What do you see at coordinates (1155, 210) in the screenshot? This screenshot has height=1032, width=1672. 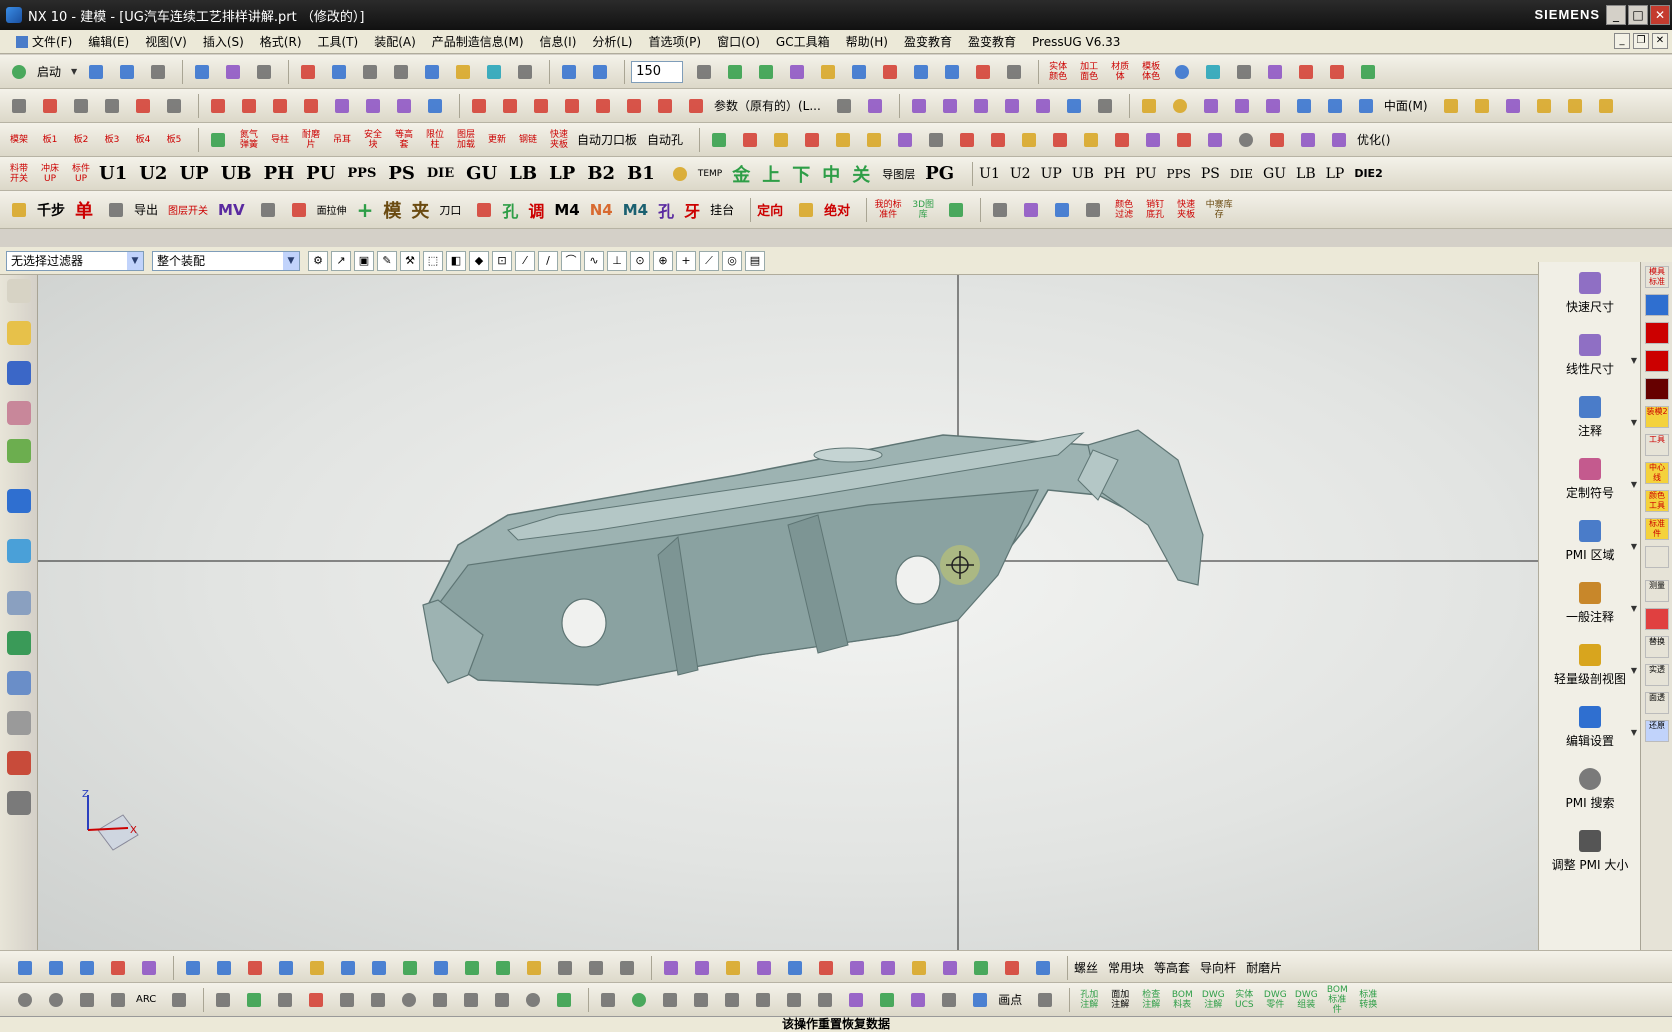 I see `pin-hole-button: 销钉底孔` at bounding box center [1155, 210].